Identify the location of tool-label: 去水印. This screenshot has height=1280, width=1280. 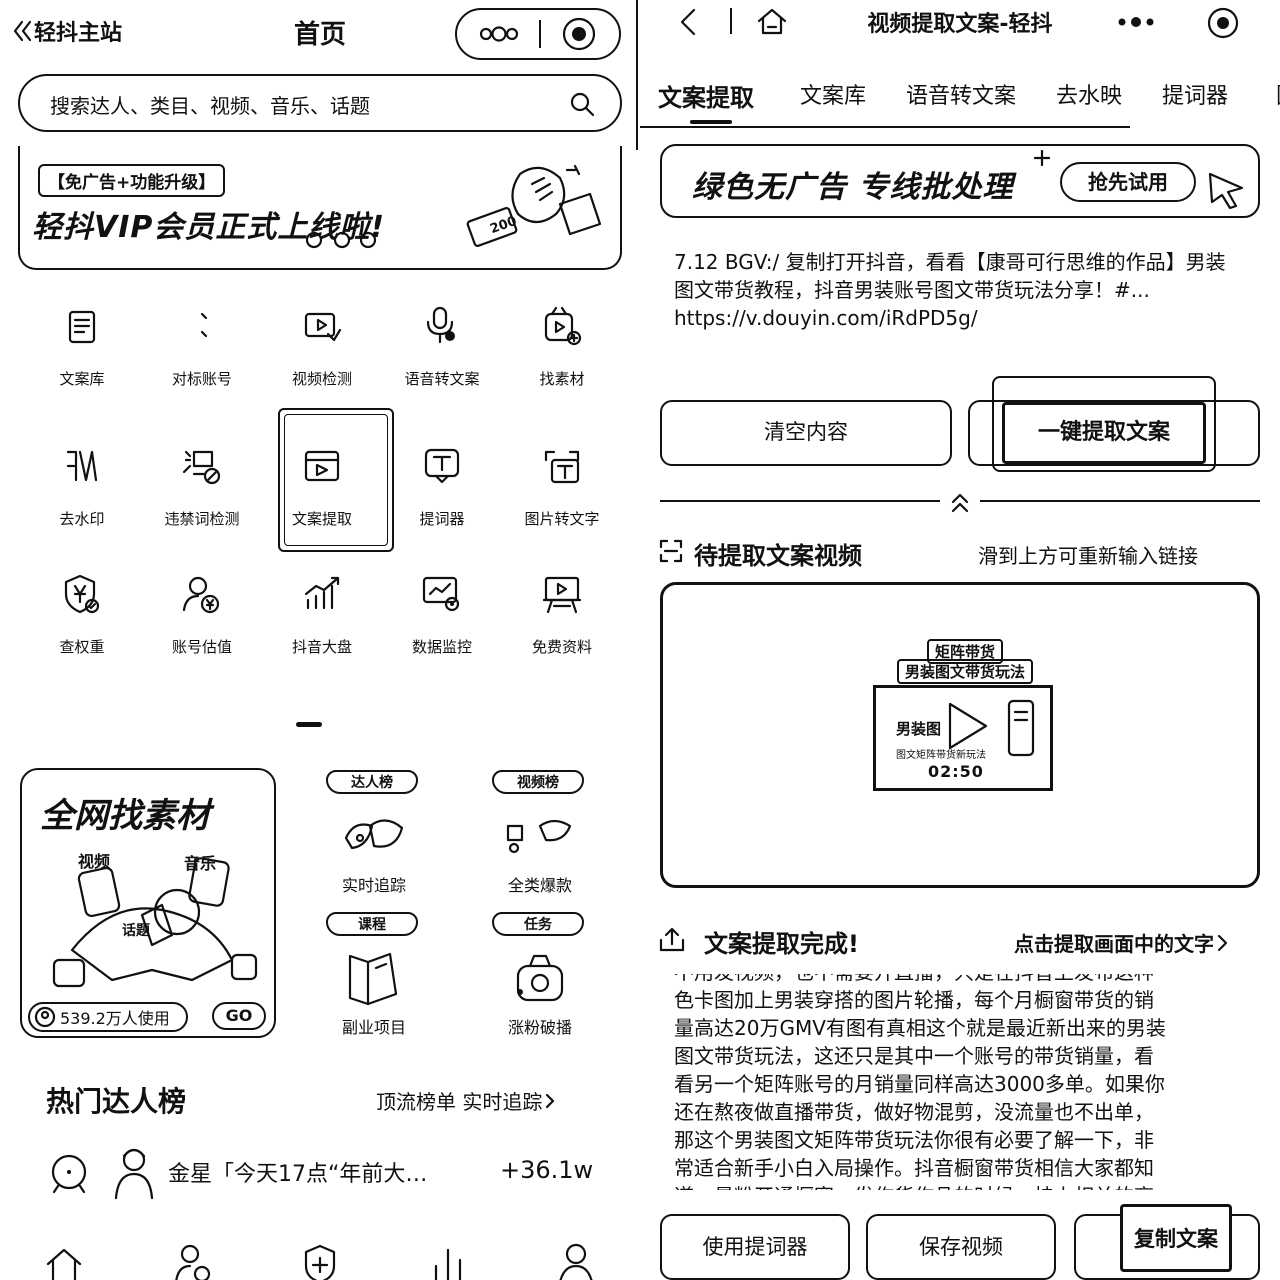
(82, 519).